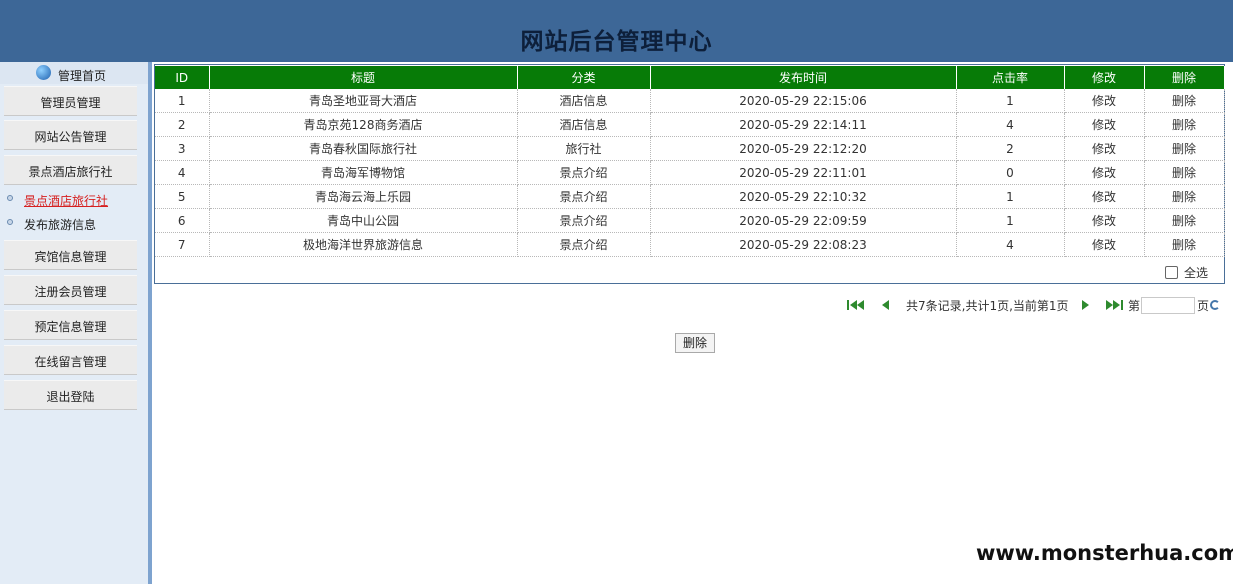 This screenshot has width=1233, height=584. What do you see at coordinates (182, 124) in the screenshot?
I see `cell-id: 2` at bounding box center [182, 124].